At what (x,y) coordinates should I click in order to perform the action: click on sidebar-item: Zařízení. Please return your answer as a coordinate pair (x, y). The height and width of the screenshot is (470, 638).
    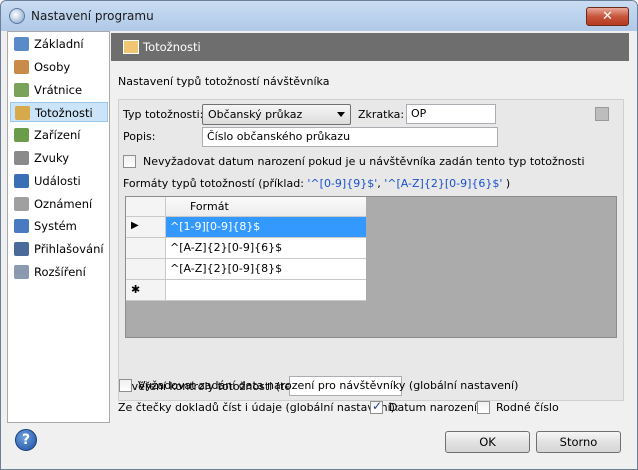
    Looking at the image, I should click on (59, 135).